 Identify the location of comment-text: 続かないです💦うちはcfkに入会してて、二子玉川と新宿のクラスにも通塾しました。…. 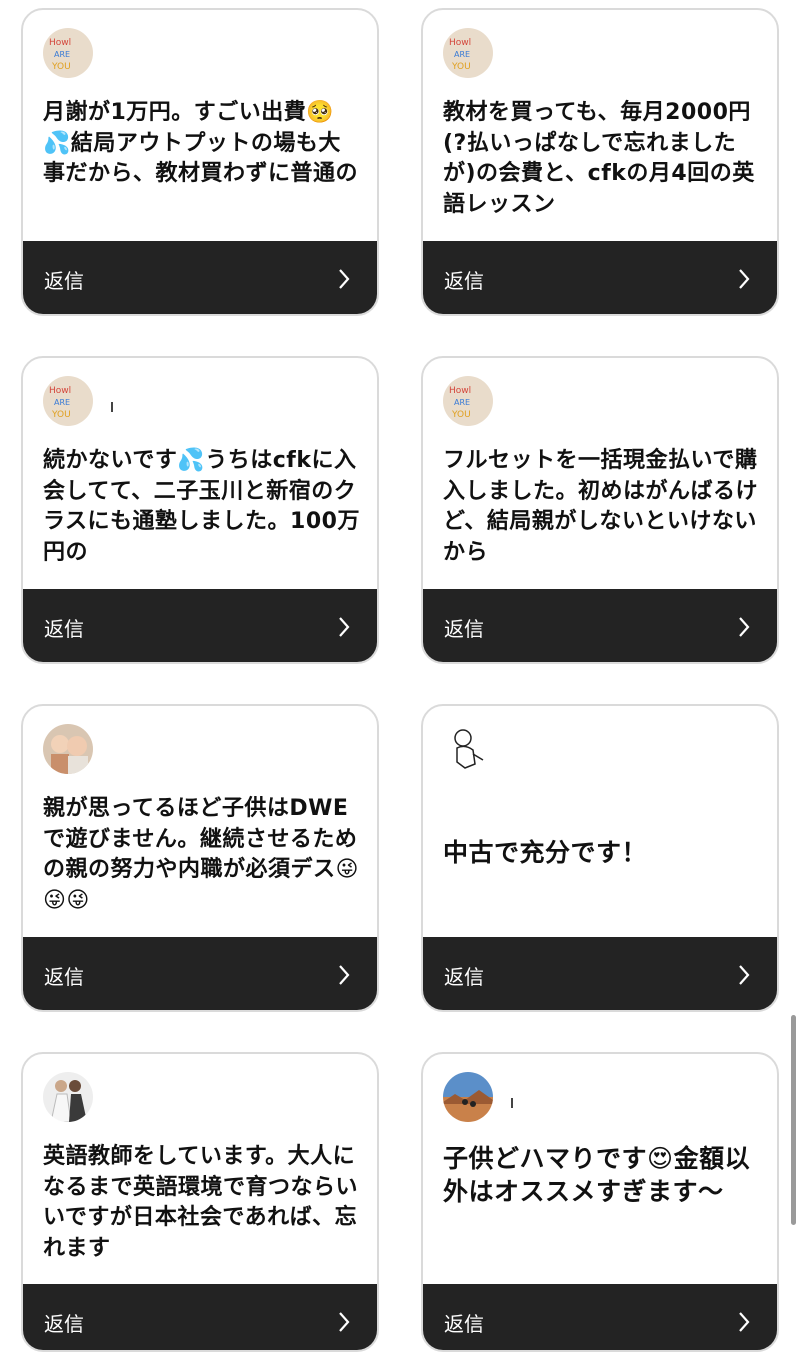
(201, 506).